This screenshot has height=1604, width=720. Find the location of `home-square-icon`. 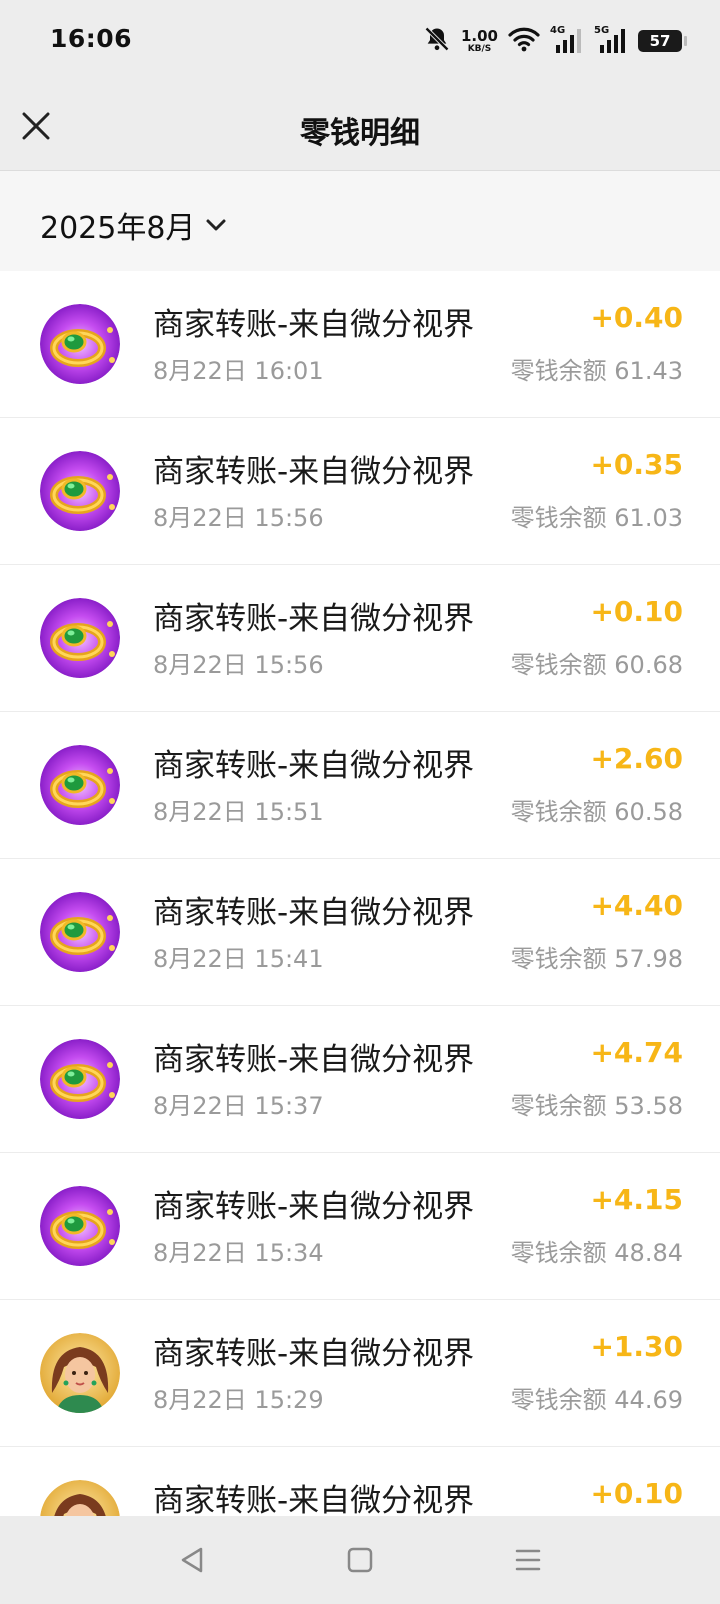

home-square-icon is located at coordinates (360, 1560).